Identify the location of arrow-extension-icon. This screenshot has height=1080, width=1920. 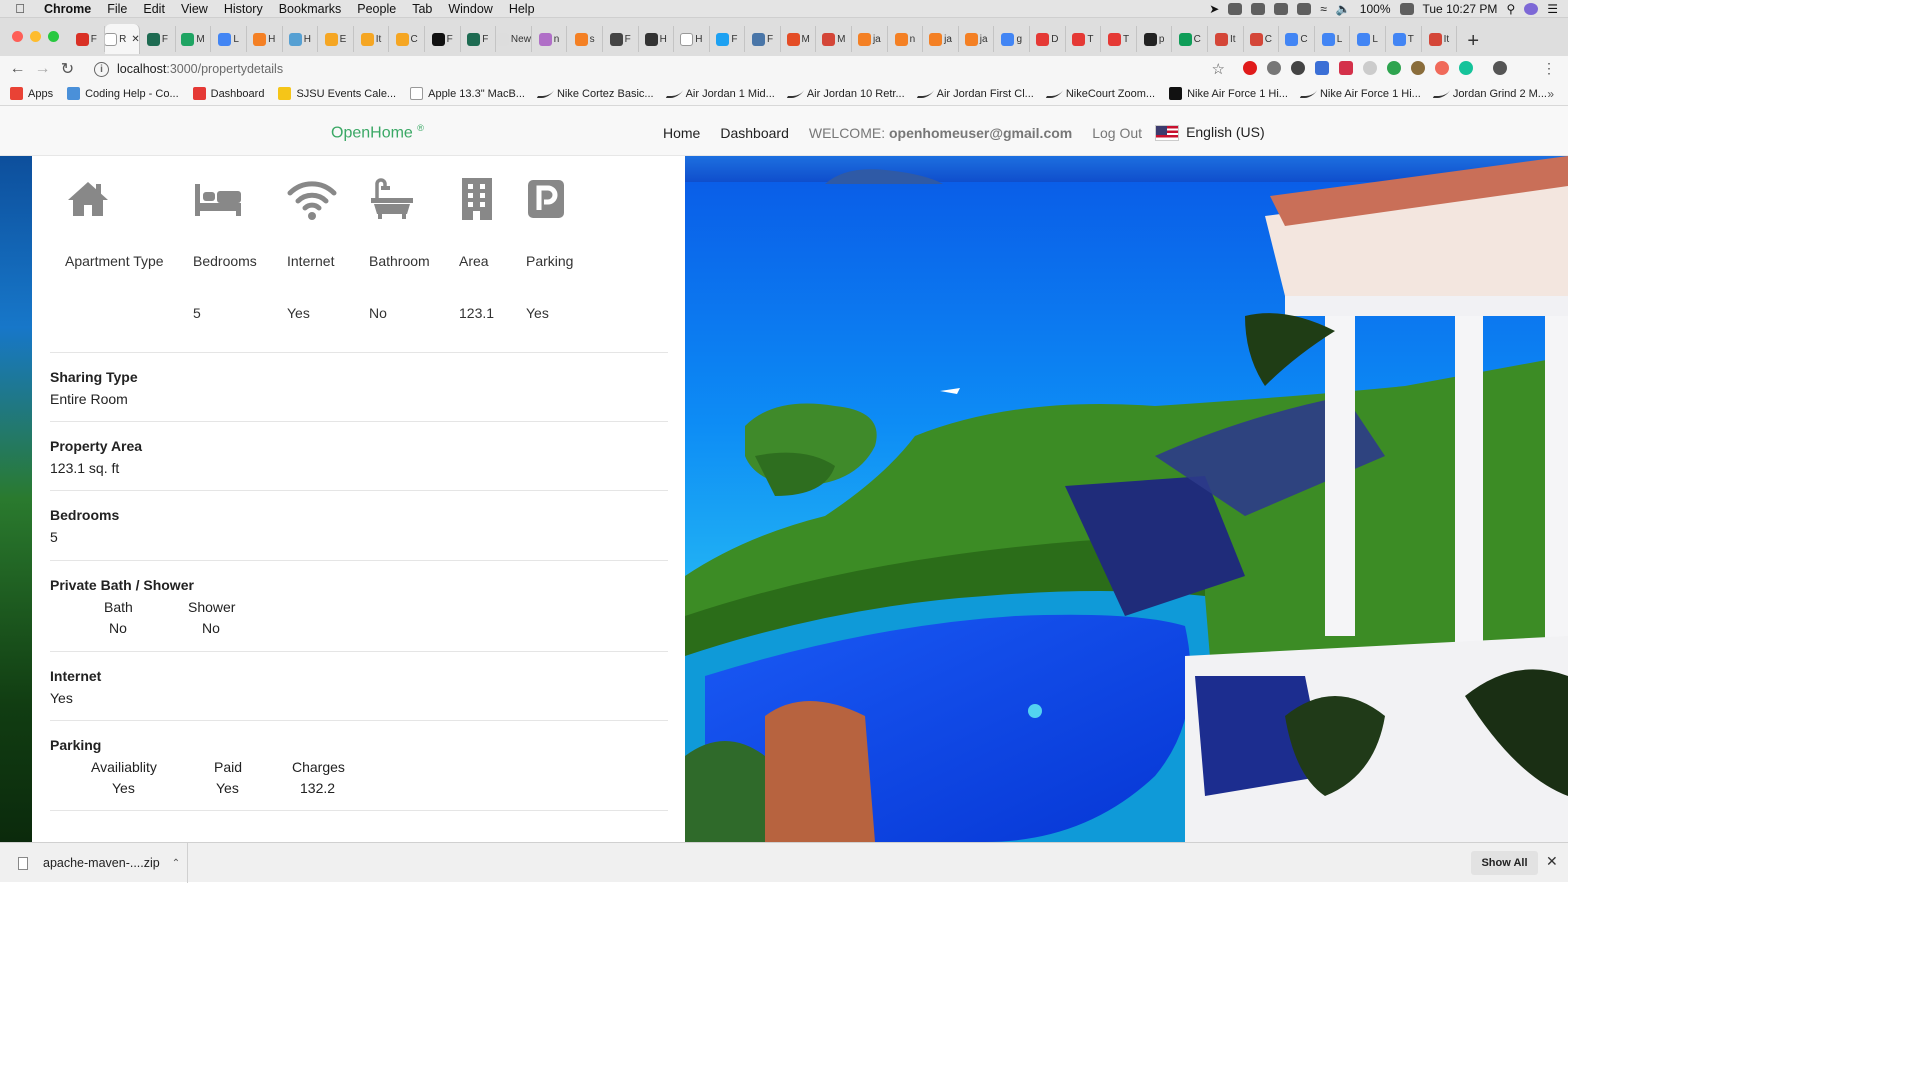
(1442, 68).